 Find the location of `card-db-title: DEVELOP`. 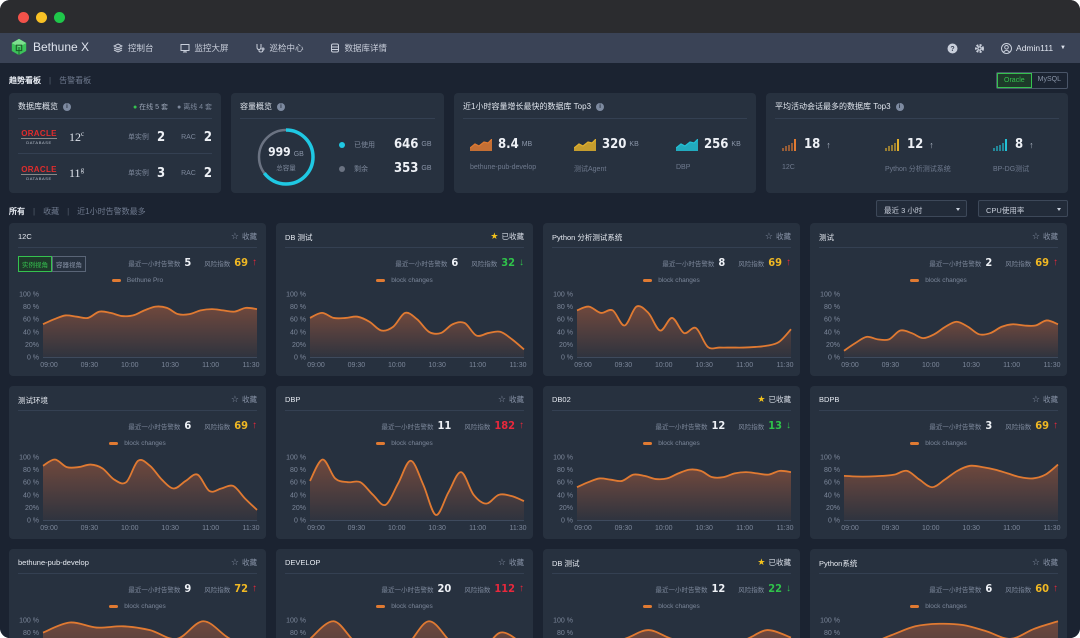

card-db-title: DEVELOP is located at coordinates (302, 562).